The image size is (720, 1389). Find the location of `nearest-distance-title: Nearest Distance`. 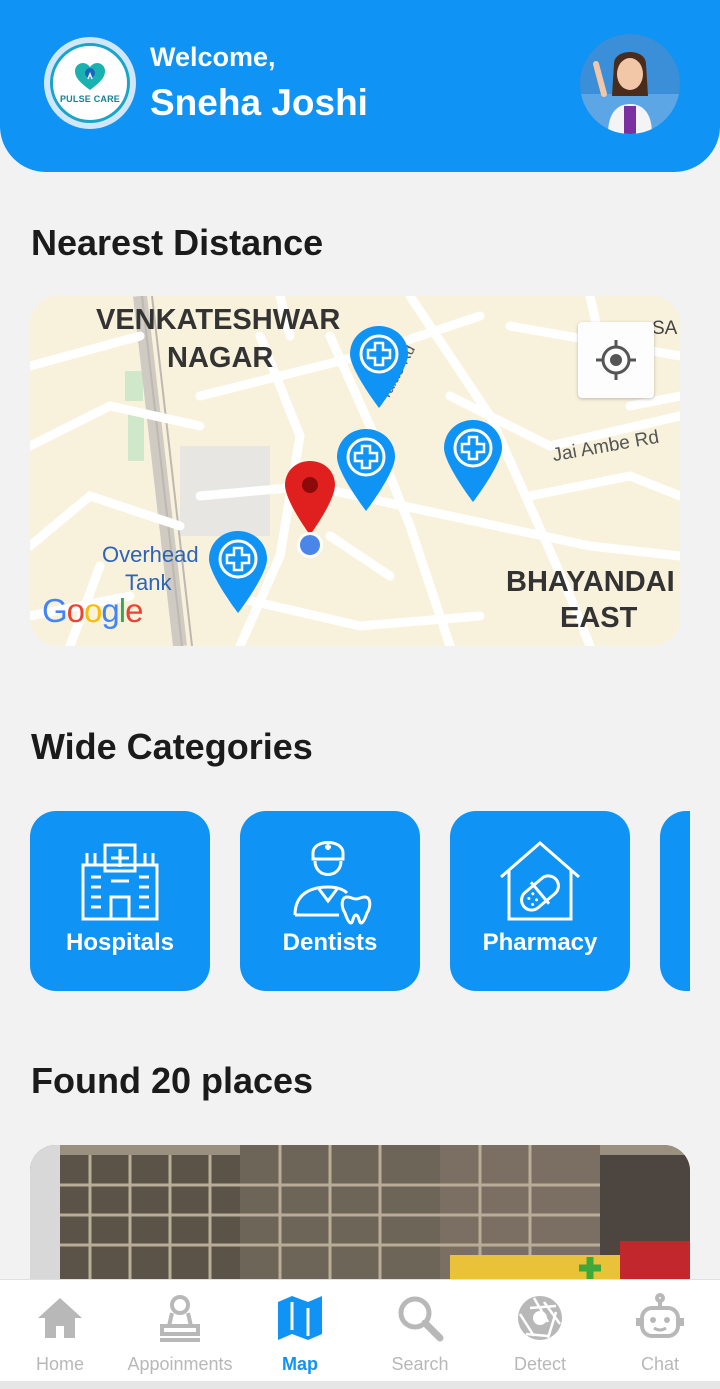

nearest-distance-title: Nearest Distance is located at coordinates (177, 242).